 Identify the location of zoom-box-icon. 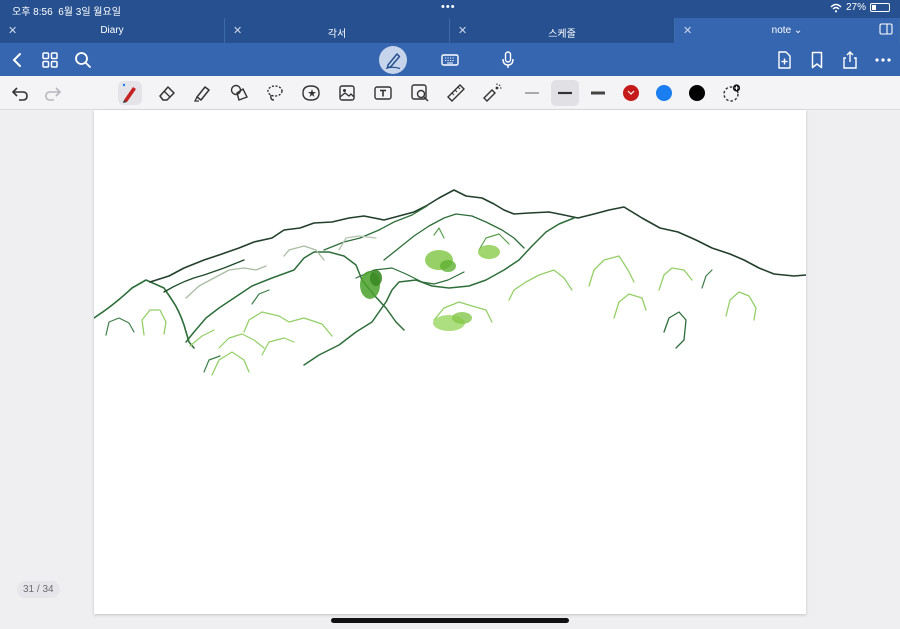
(420, 93).